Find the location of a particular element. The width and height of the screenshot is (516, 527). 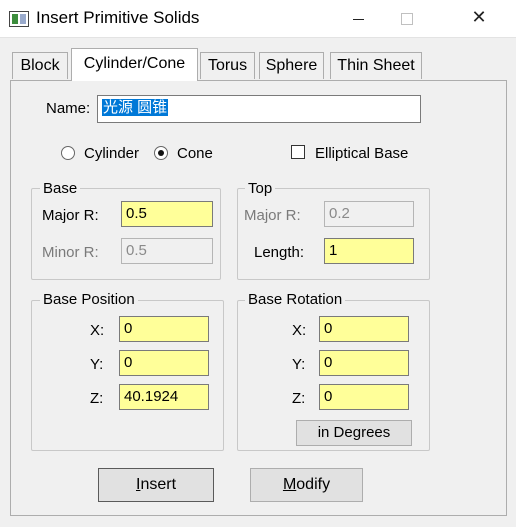

top-major-label: Major R: is located at coordinates (272, 215).